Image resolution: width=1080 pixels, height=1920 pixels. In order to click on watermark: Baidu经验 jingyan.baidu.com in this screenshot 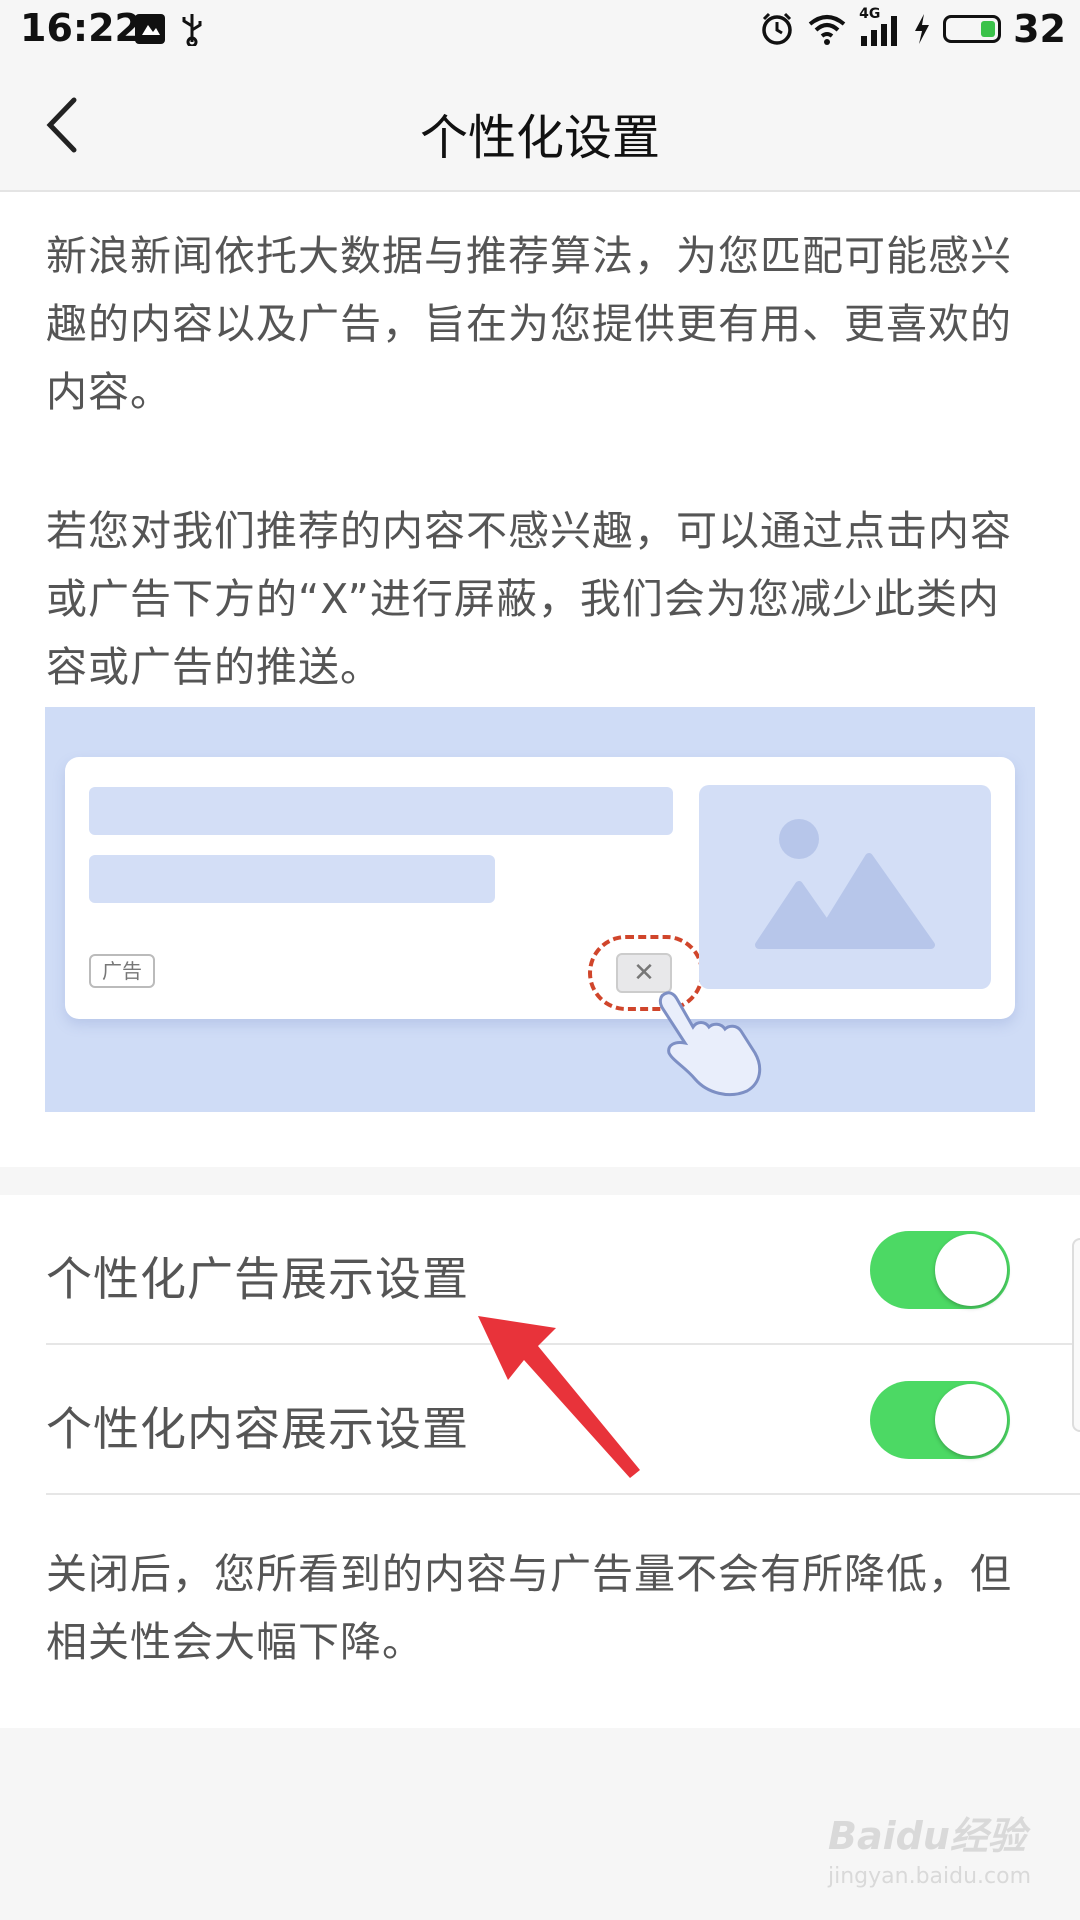, I will do `click(943, 1855)`.